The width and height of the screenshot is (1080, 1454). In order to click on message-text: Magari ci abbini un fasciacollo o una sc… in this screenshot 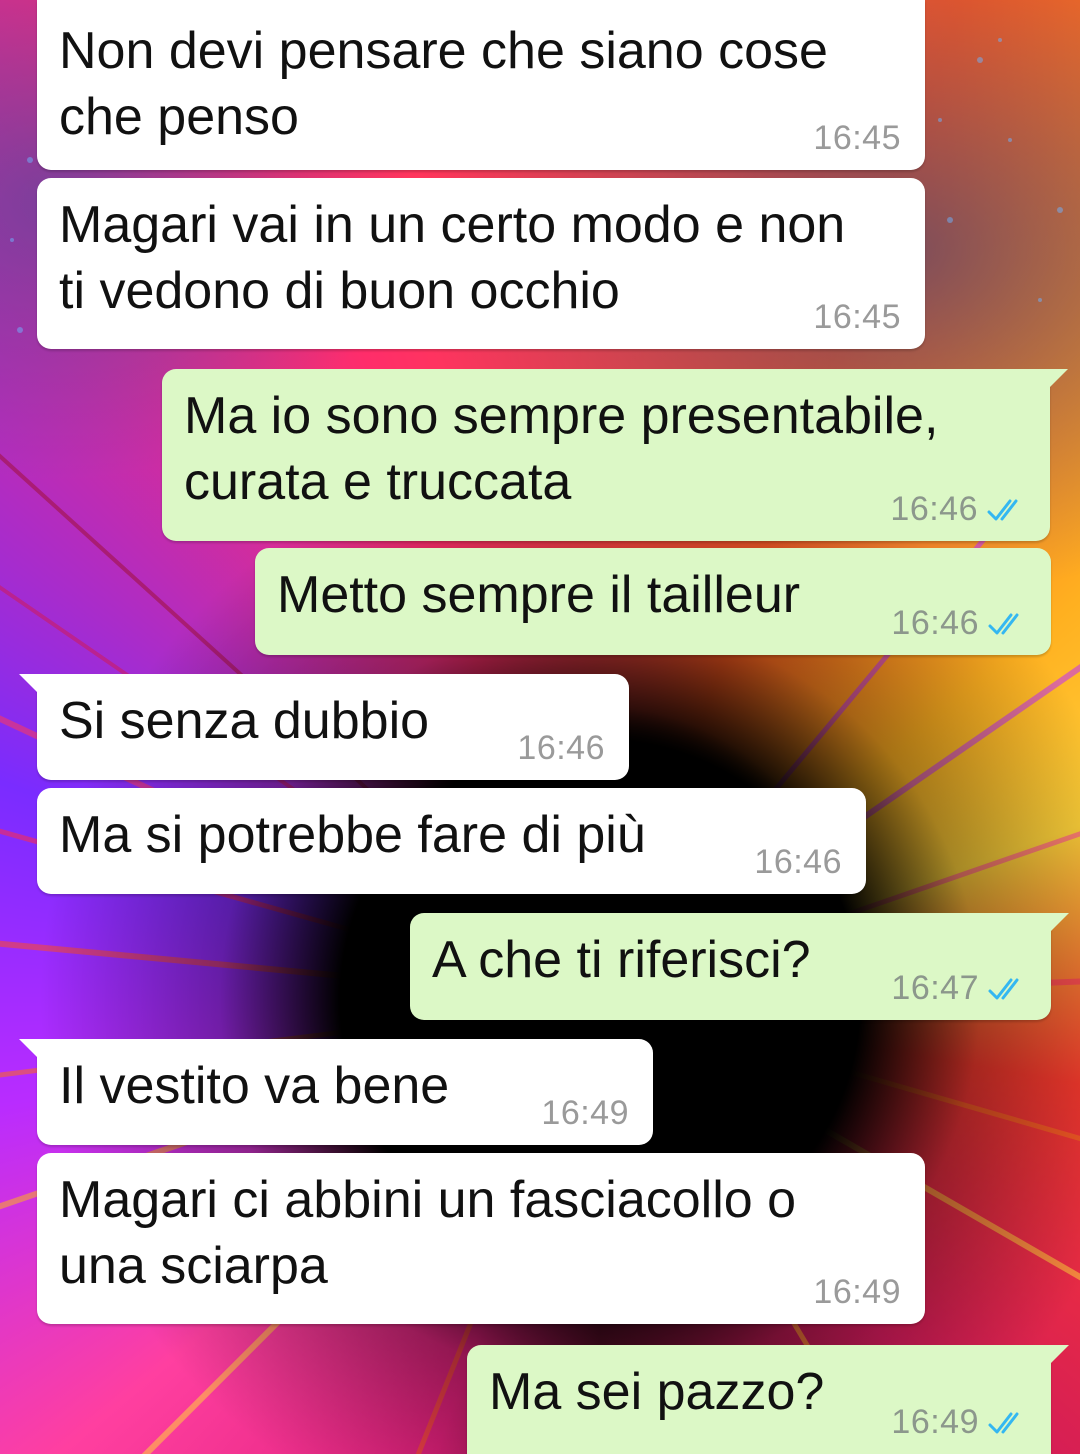, I will do `click(428, 1233)`.